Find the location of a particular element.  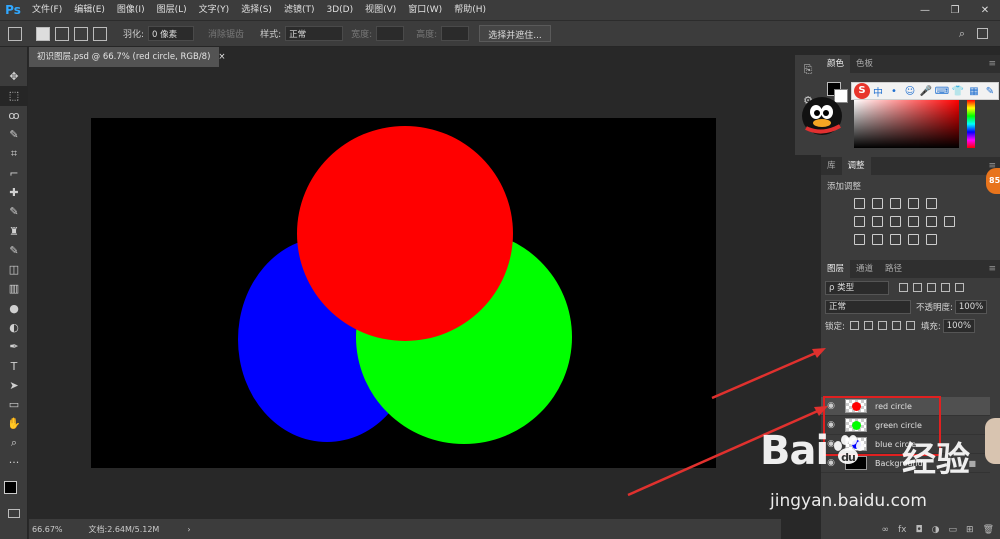

curves-icon is located at coordinates (895, 203).